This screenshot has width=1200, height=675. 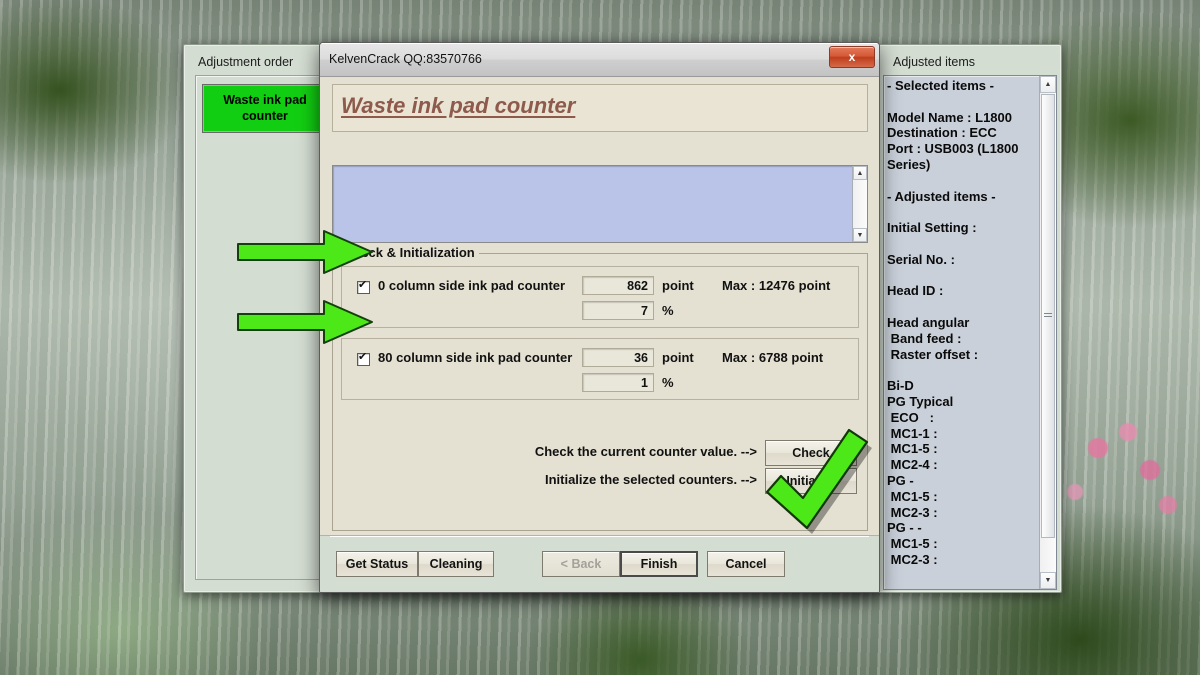 What do you see at coordinates (860, 173) in the screenshot?
I see `message-scroll-up-icon: ▲` at bounding box center [860, 173].